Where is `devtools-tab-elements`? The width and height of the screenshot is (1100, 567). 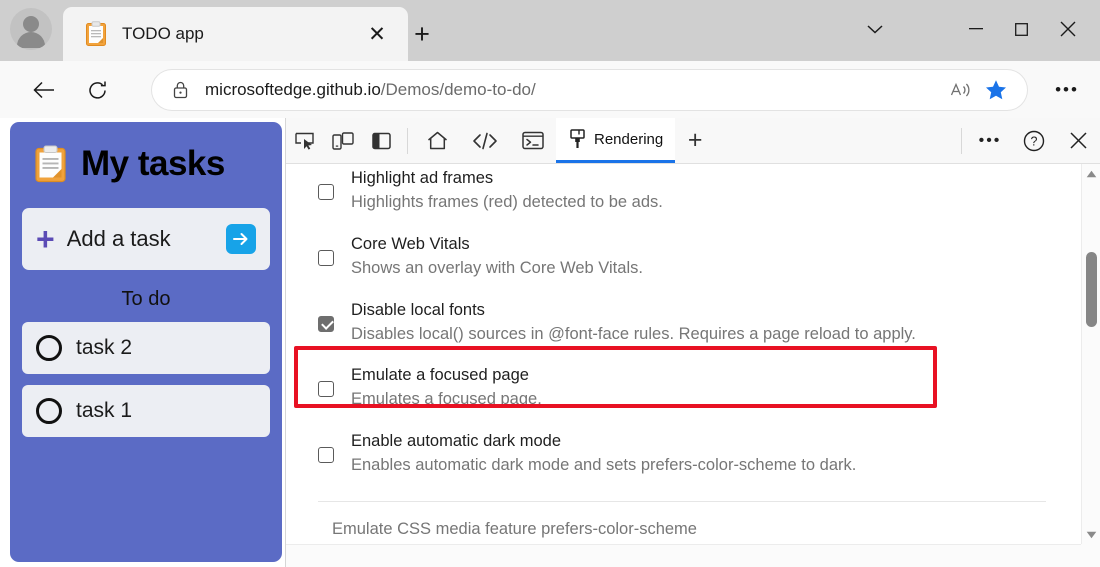 devtools-tab-elements is located at coordinates (485, 140).